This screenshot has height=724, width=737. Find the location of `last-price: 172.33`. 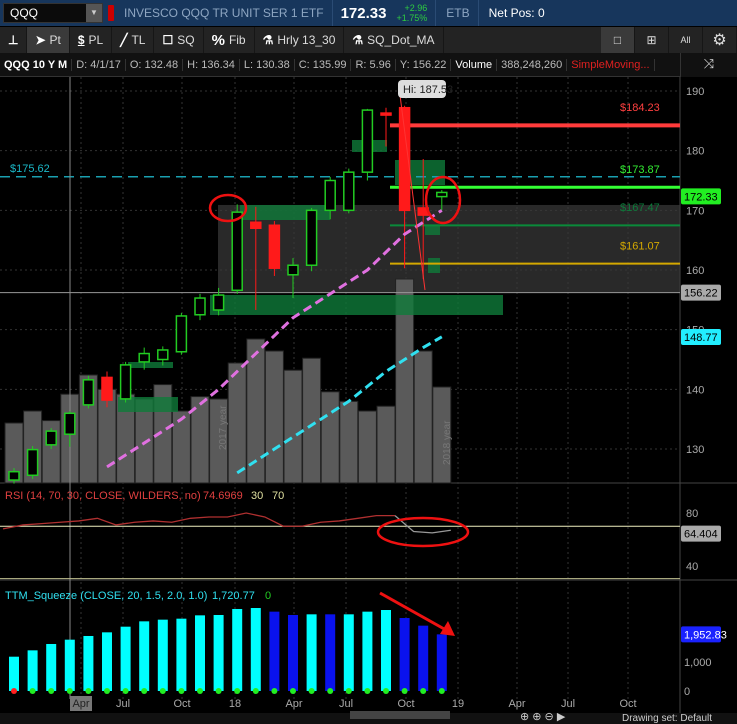

last-price: 172.33 is located at coordinates (363, 13).